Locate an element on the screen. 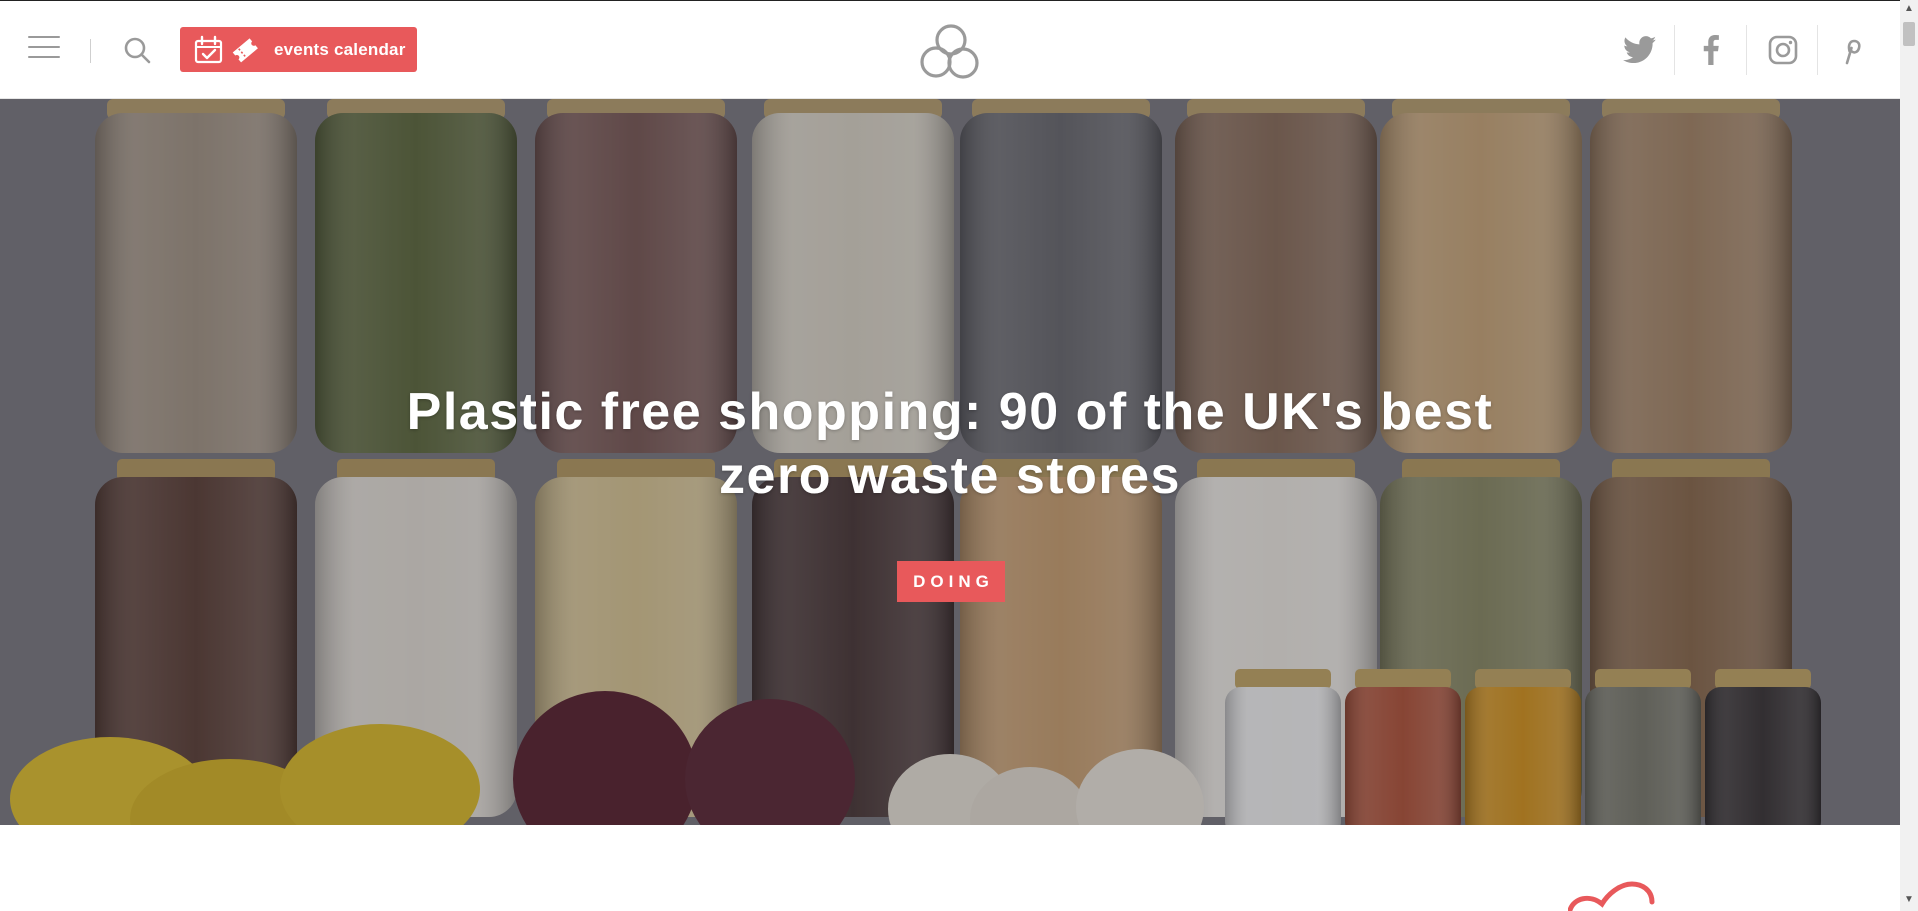  events-calendar-label: events calendar is located at coordinates (340, 49).